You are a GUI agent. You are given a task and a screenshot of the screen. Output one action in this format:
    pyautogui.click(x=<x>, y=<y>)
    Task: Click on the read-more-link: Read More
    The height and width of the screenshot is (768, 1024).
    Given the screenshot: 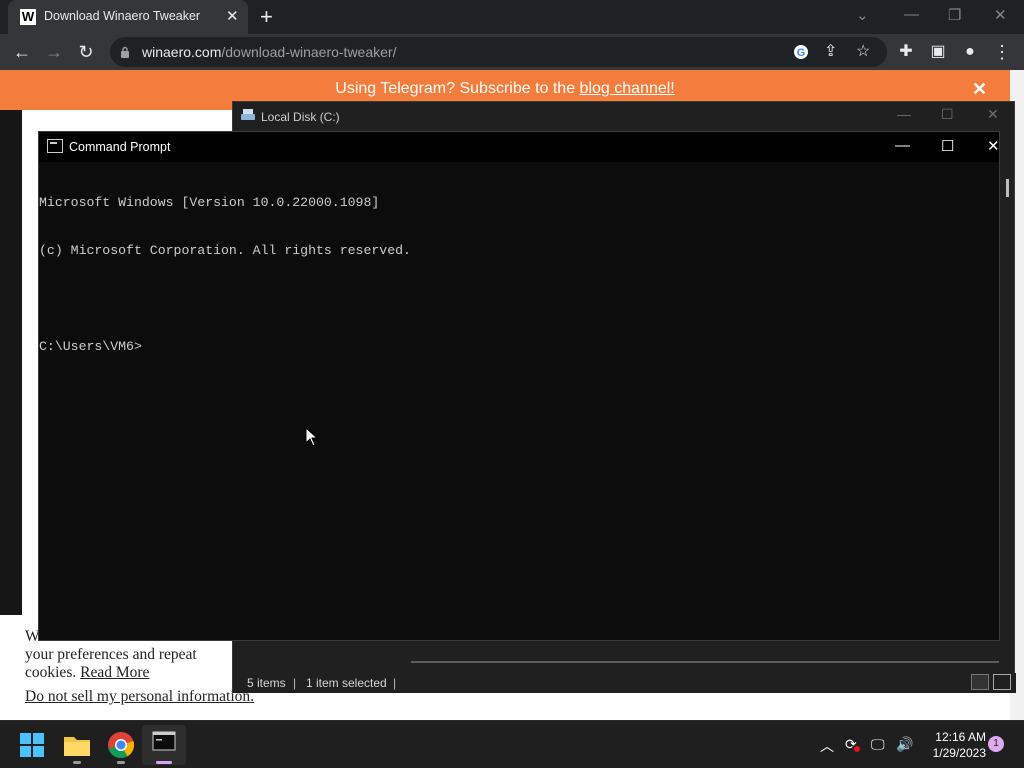 What is the action you would take?
    pyautogui.click(x=114, y=672)
    